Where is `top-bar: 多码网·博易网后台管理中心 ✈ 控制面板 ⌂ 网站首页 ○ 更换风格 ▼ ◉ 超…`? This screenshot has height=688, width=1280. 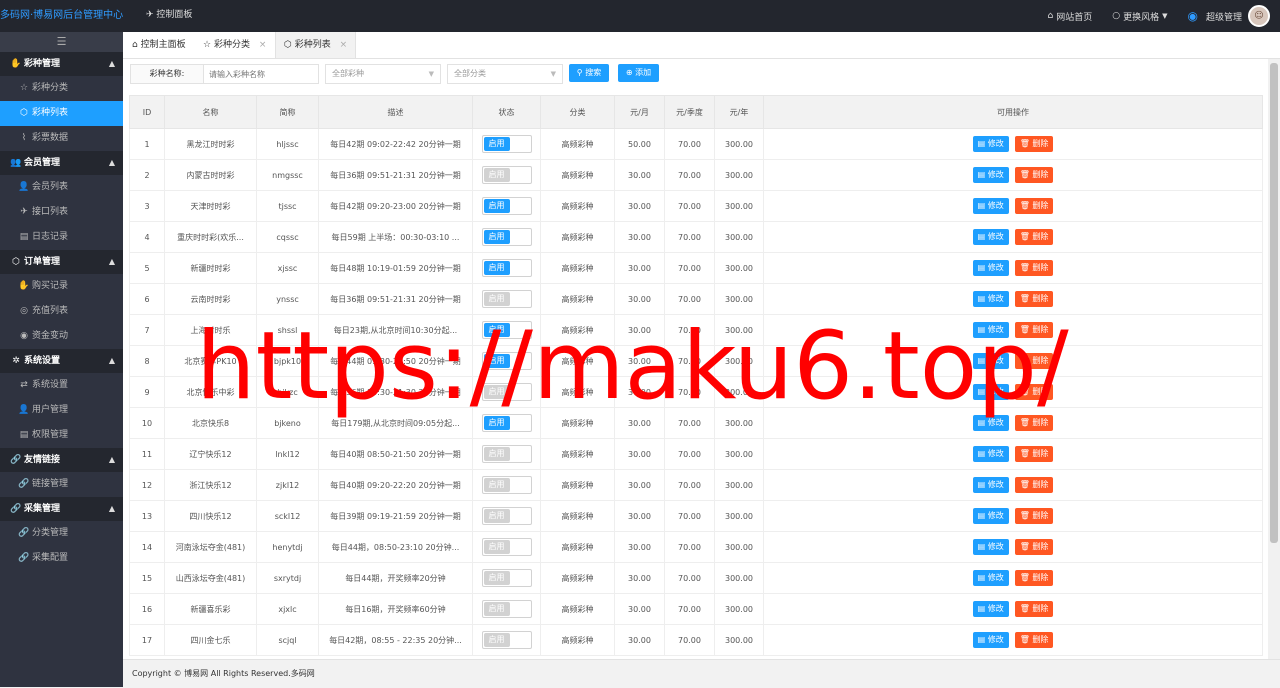 top-bar: 多码网·博易网后台管理中心 ✈ 控制面板 ⌂ 网站首页 ○ 更换风格 ▼ ◉ 超… is located at coordinates (640, 16).